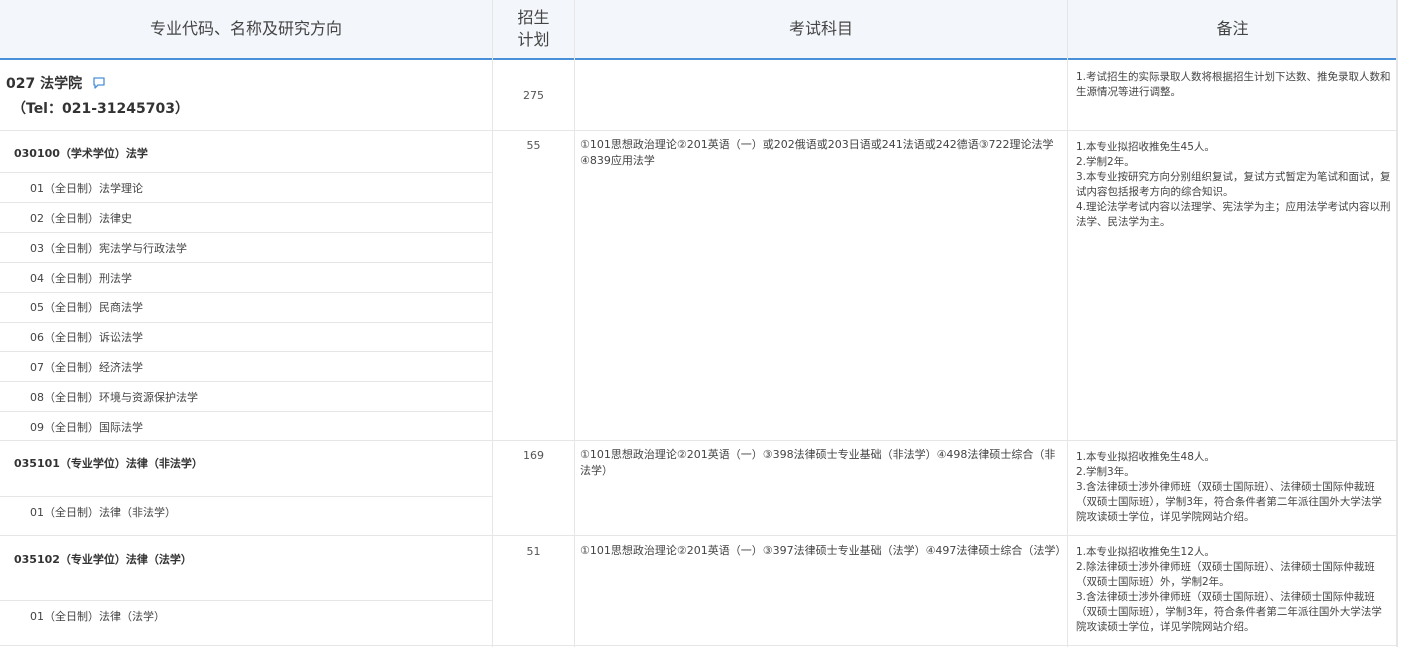 This screenshot has height=647, width=1411. Describe the element at coordinates (108, 248) in the screenshot. I see `direction-item: 03（全日制）宪法学与行政法学` at that location.